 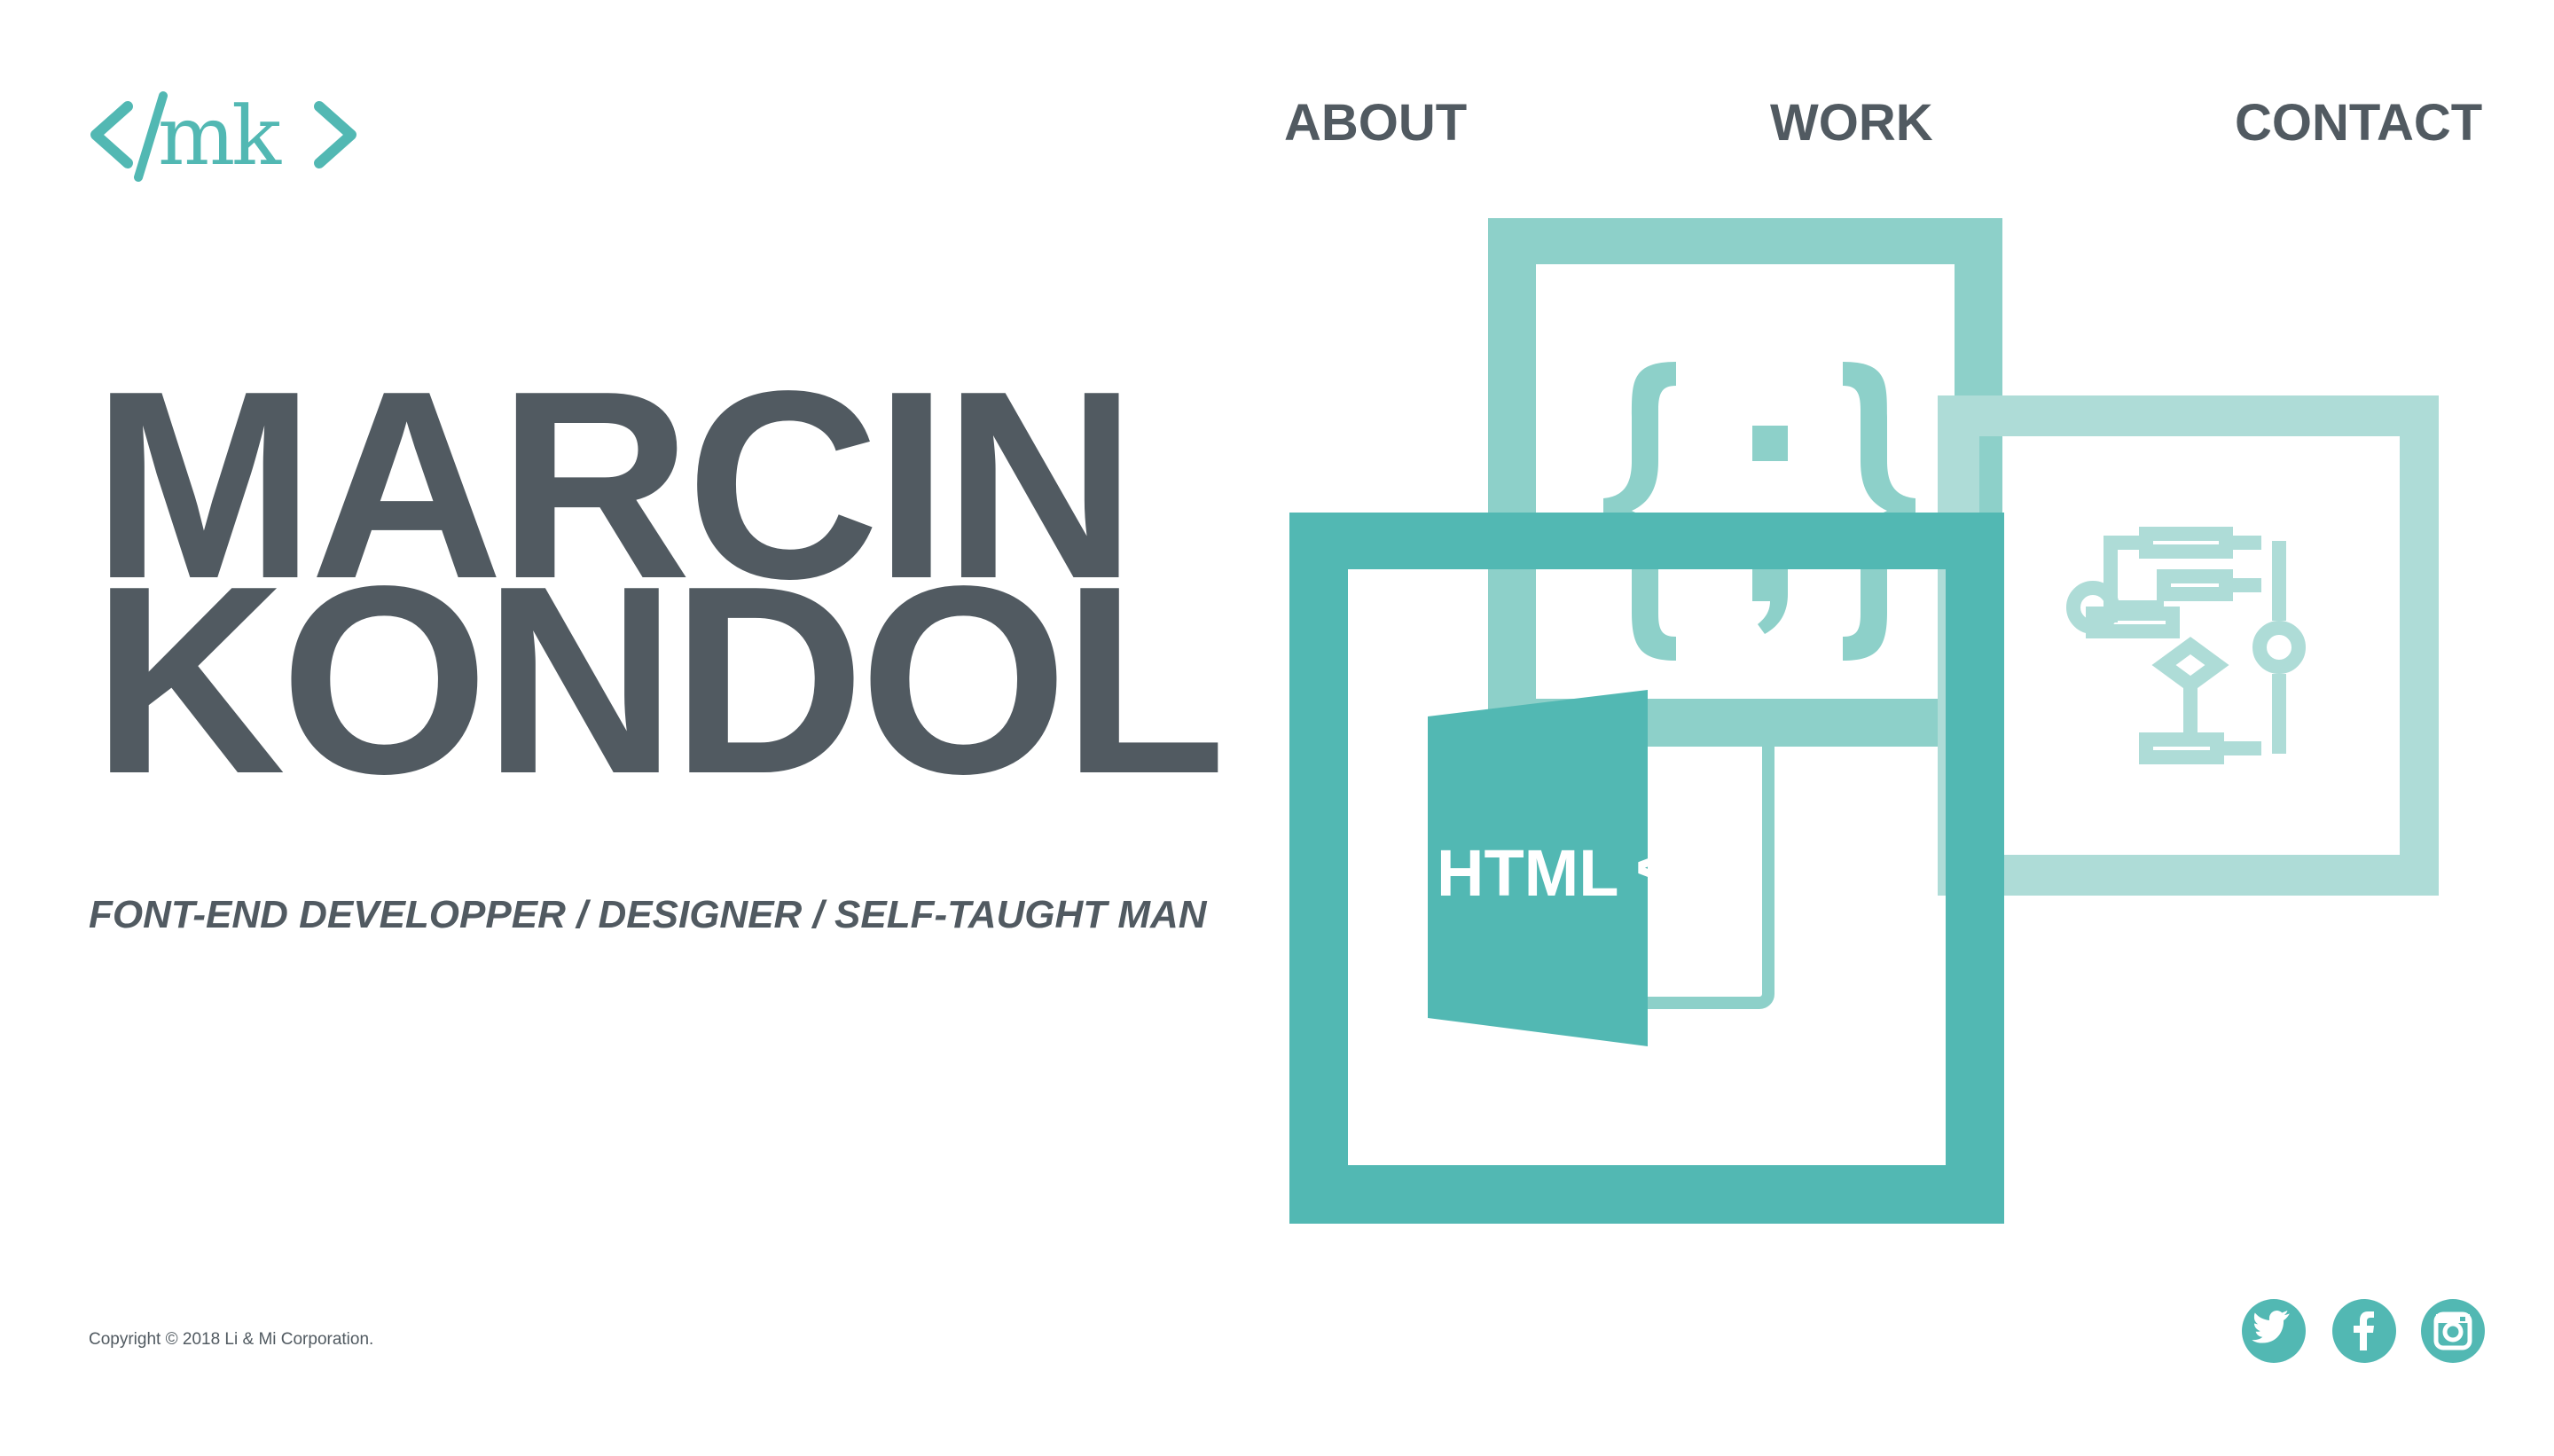 I want to click on nav-contact-link: CONTACT, so click(x=2358, y=123).